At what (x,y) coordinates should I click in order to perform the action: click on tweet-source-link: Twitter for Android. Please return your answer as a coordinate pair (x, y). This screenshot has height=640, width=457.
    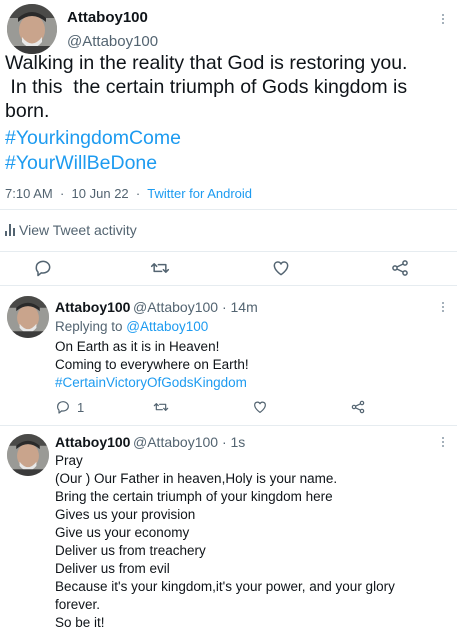
    Looking at the image, I should click on (199, 193).